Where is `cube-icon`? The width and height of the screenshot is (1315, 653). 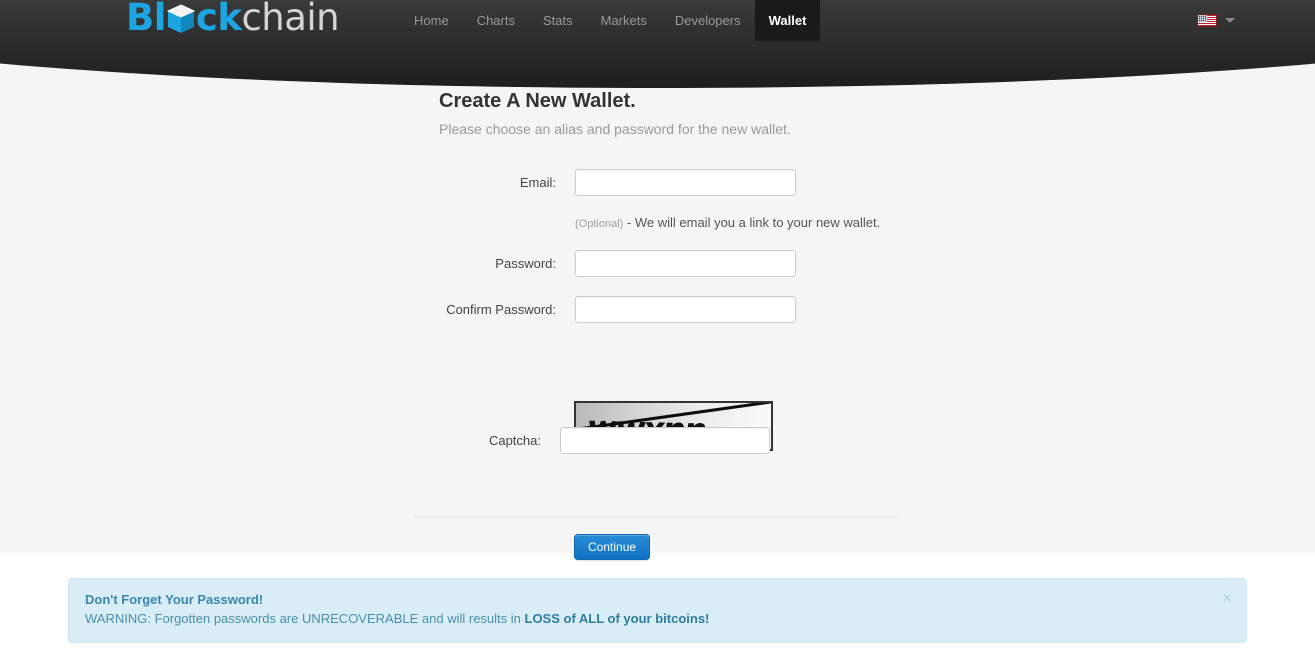
cube-icon is located at coordinates (181, 19).